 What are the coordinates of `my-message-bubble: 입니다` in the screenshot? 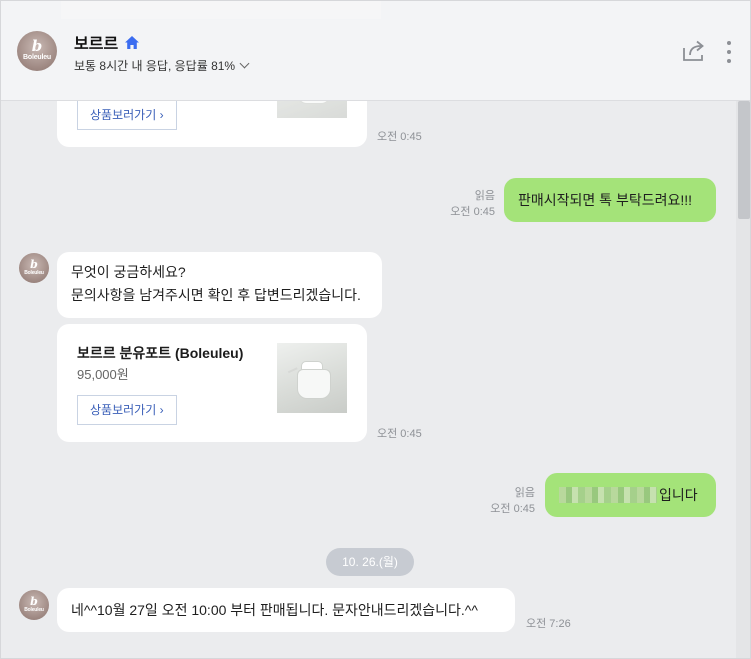 It's located at (630, 495).